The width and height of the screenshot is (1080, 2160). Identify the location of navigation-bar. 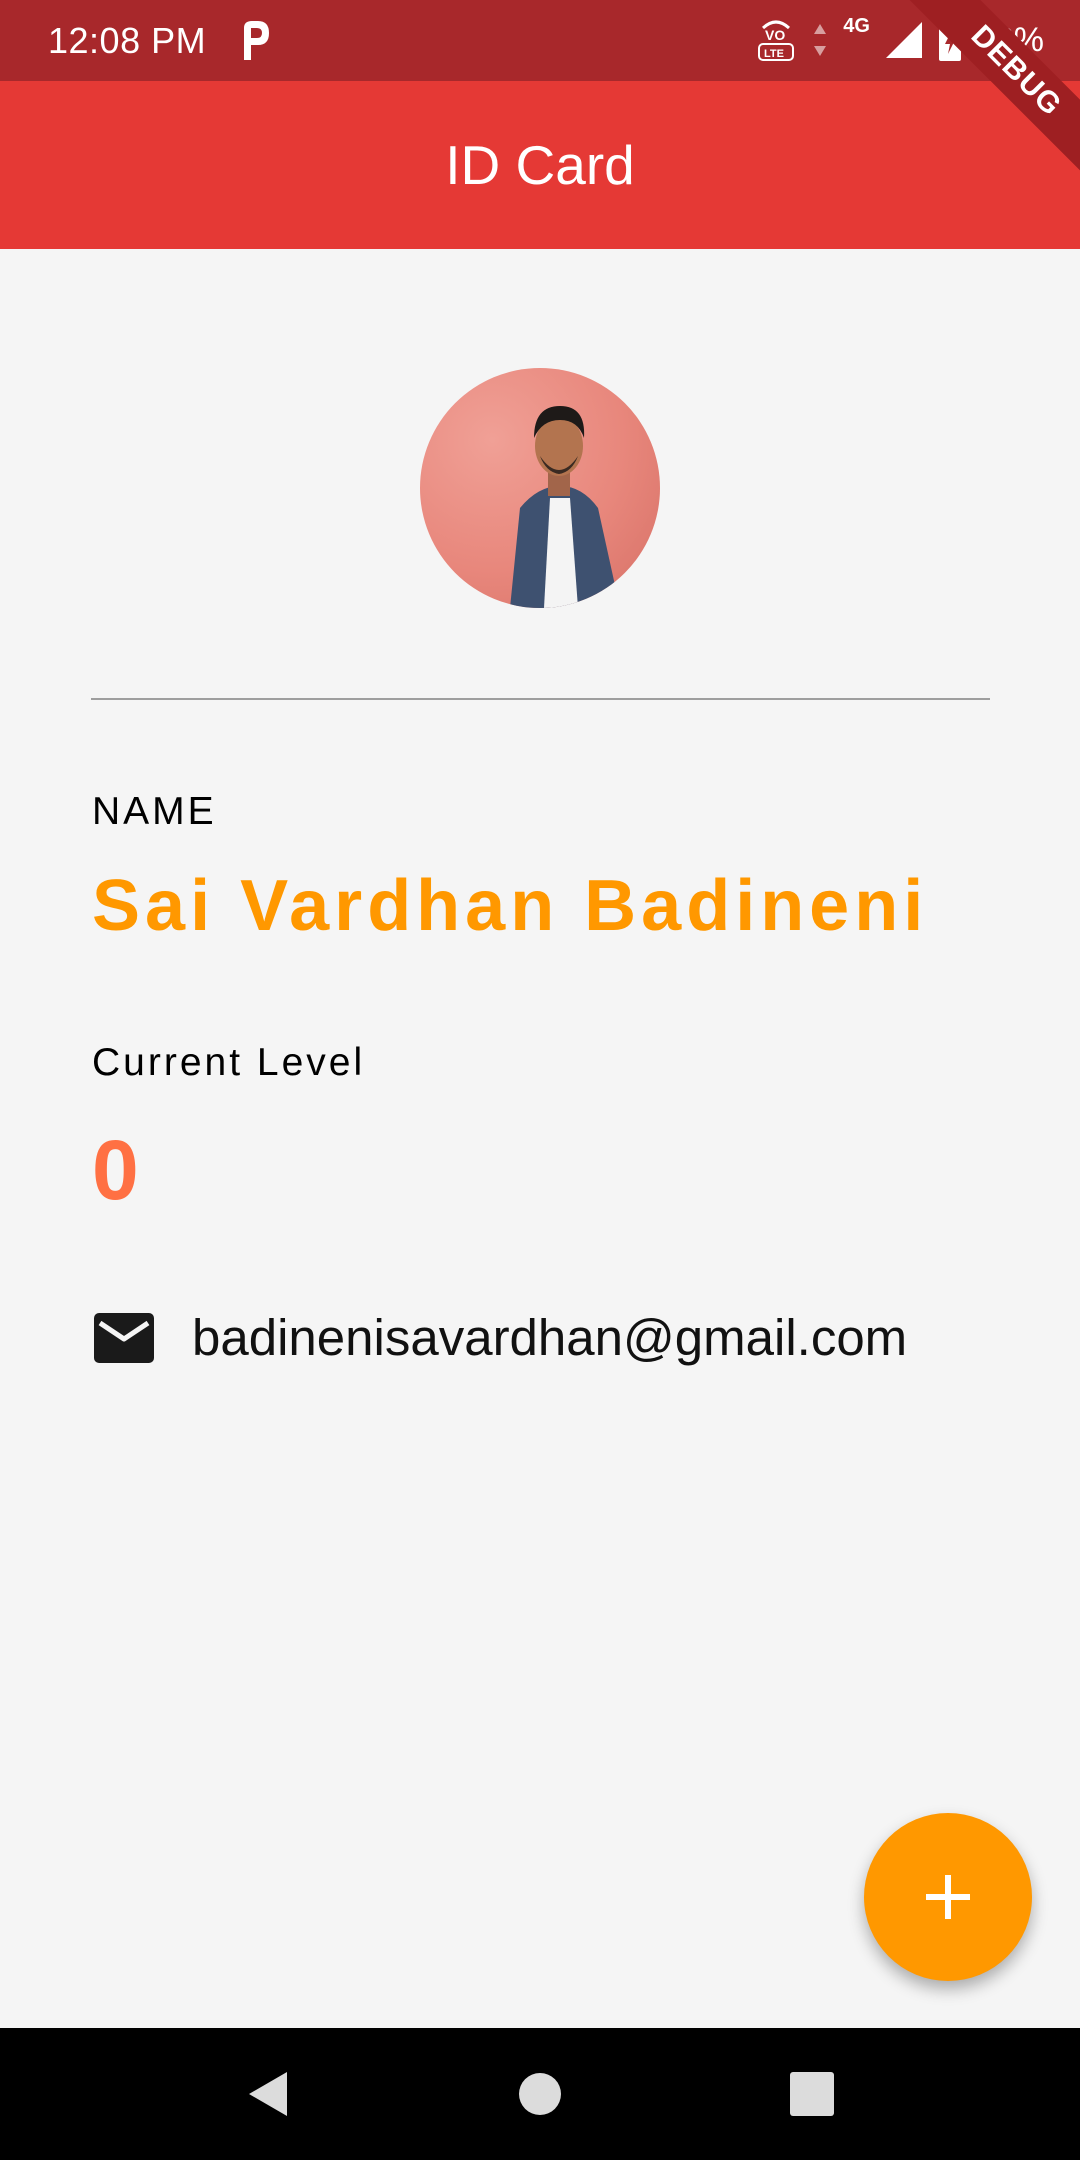
(540, 2094).